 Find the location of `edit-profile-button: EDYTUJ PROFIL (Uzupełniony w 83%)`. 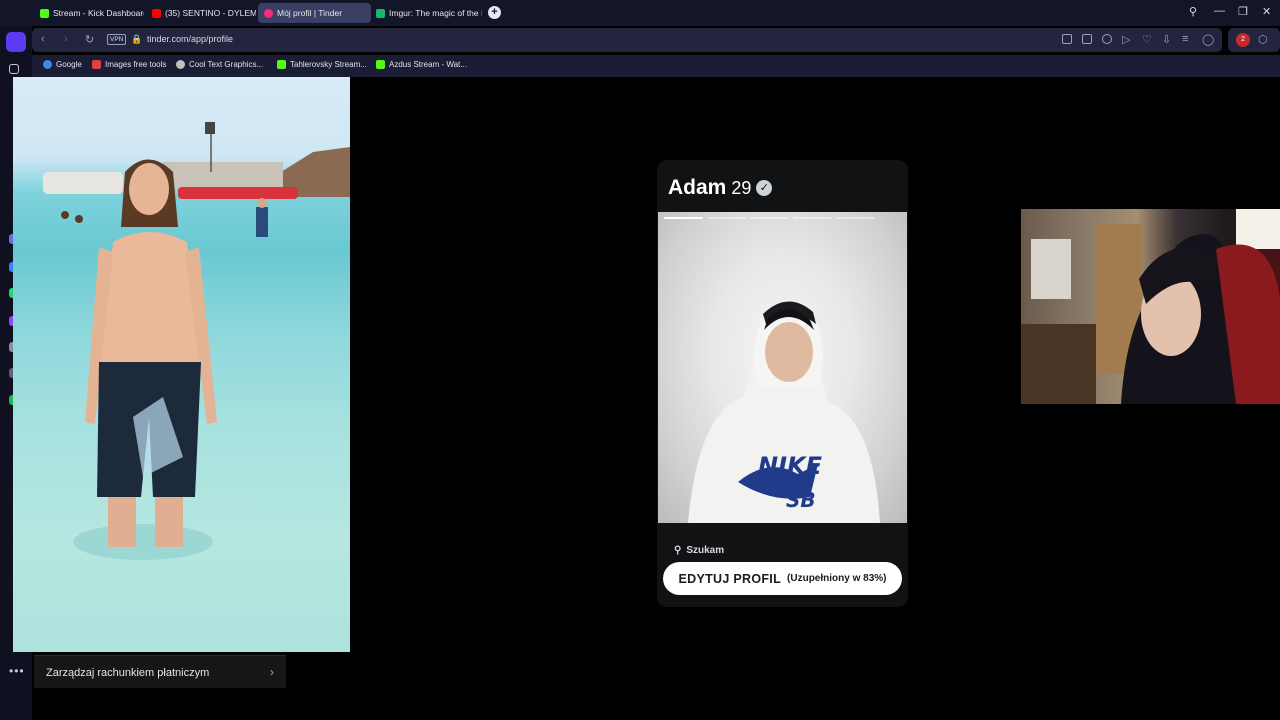

edit-profile-button: EDYTUJ PROFIL (Uzupełniony w 83%) is located at coordinates (782, 578).